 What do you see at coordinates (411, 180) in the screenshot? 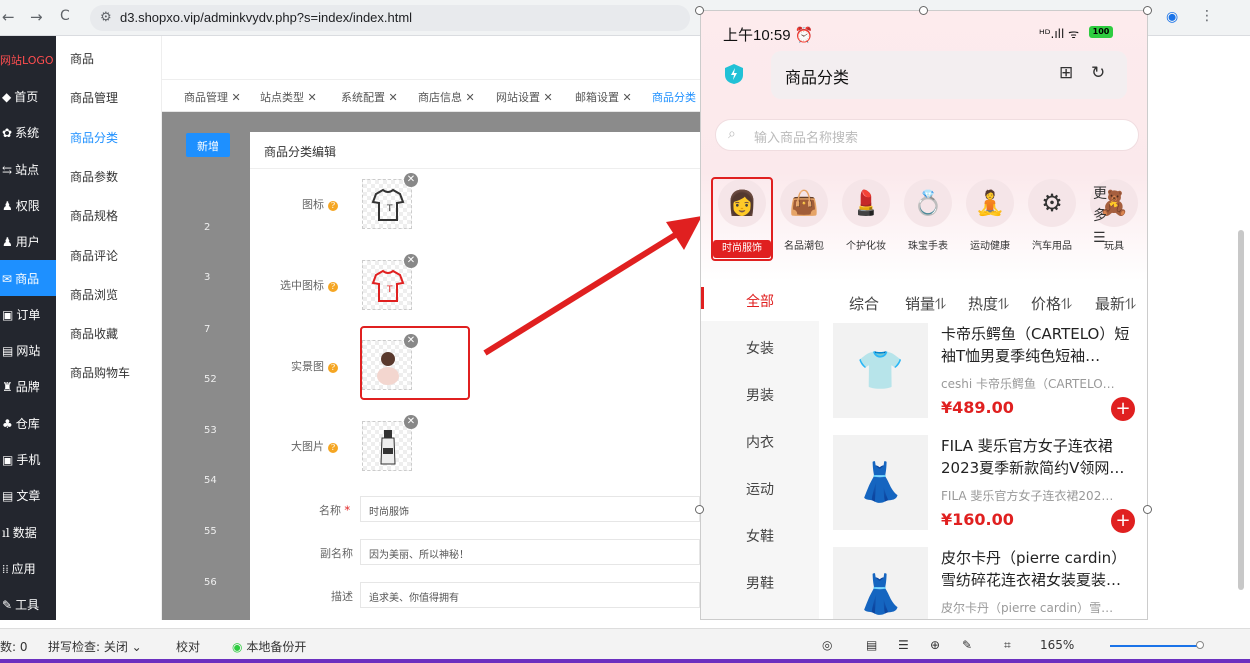
I see `remove-icon-image: ✕` at bounding box center [411, 180].